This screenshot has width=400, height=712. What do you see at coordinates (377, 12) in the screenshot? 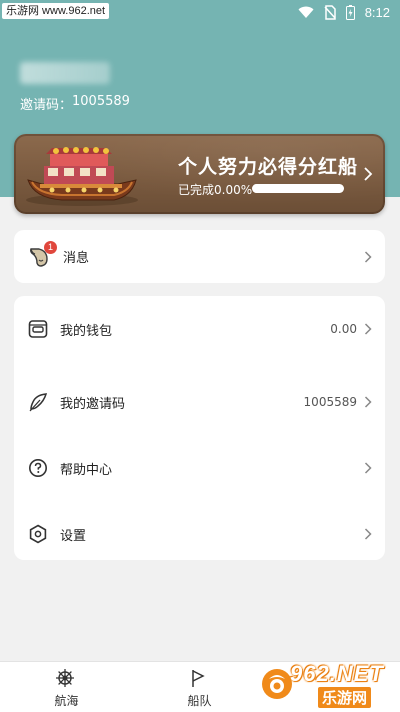
I see `clock: 8:12` at bounding box center [377, 12].